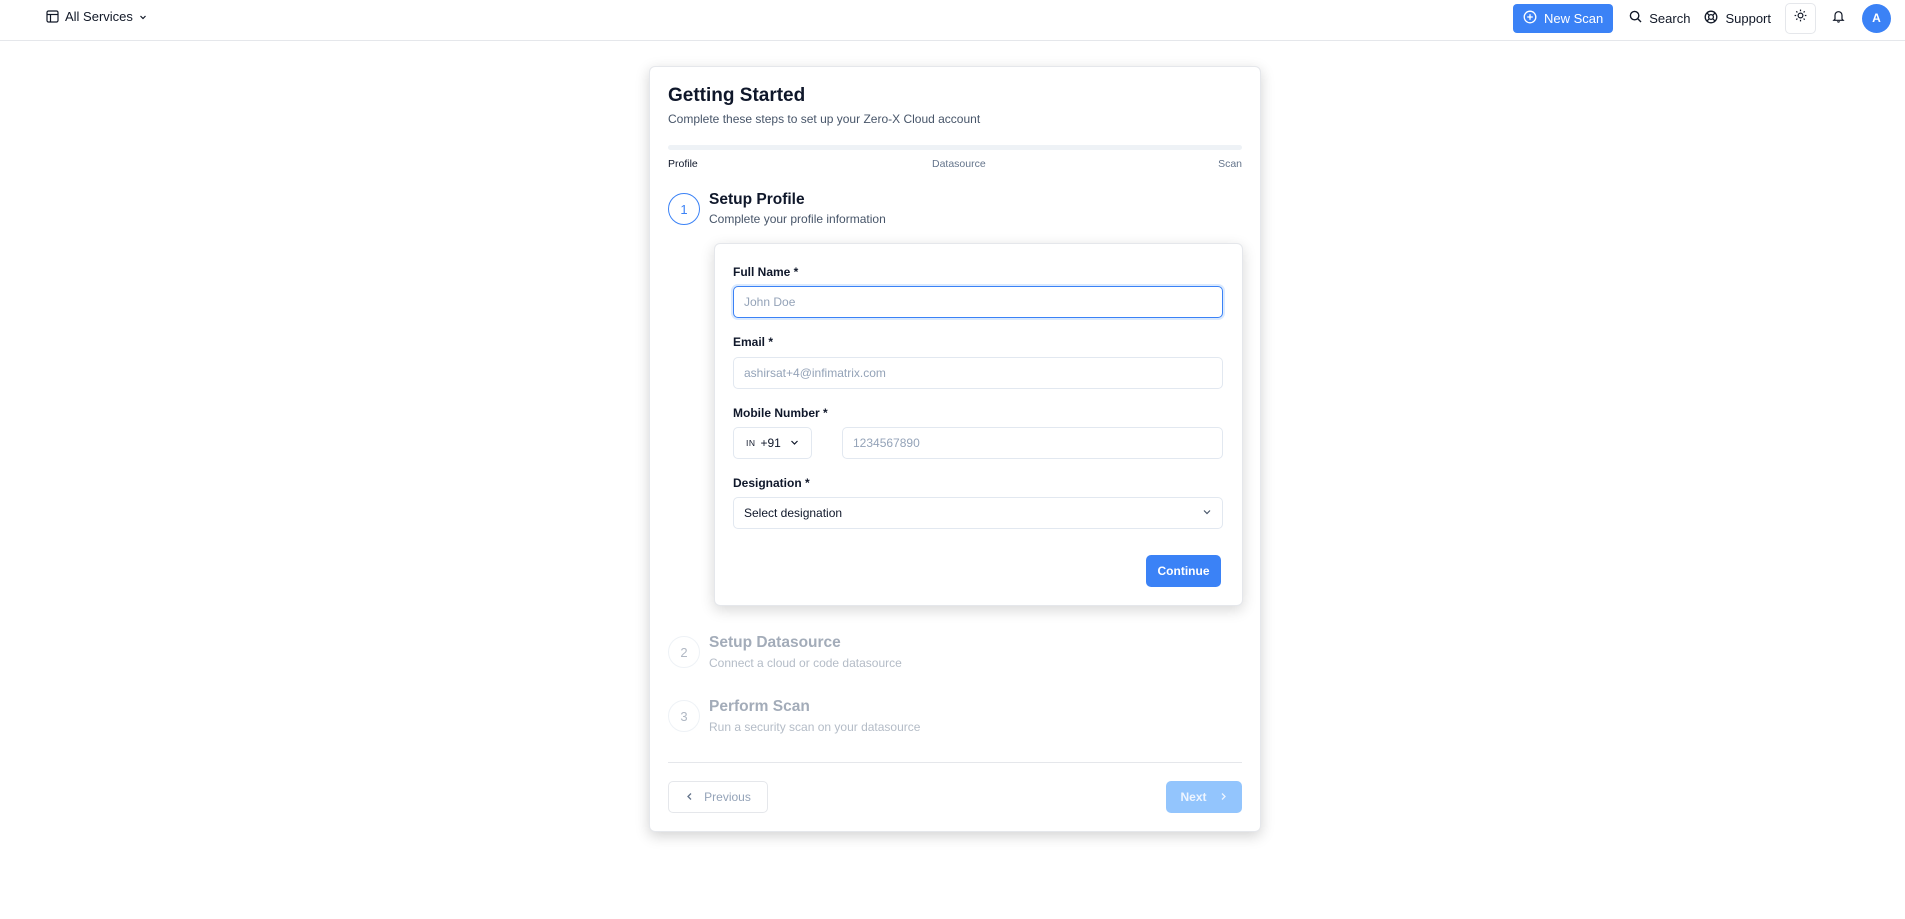 The width and height of the screenshot is (1905, 919). Describe the element at coordinates (1748, 18) in the screenshot. I see `support-label: Support` at that location.